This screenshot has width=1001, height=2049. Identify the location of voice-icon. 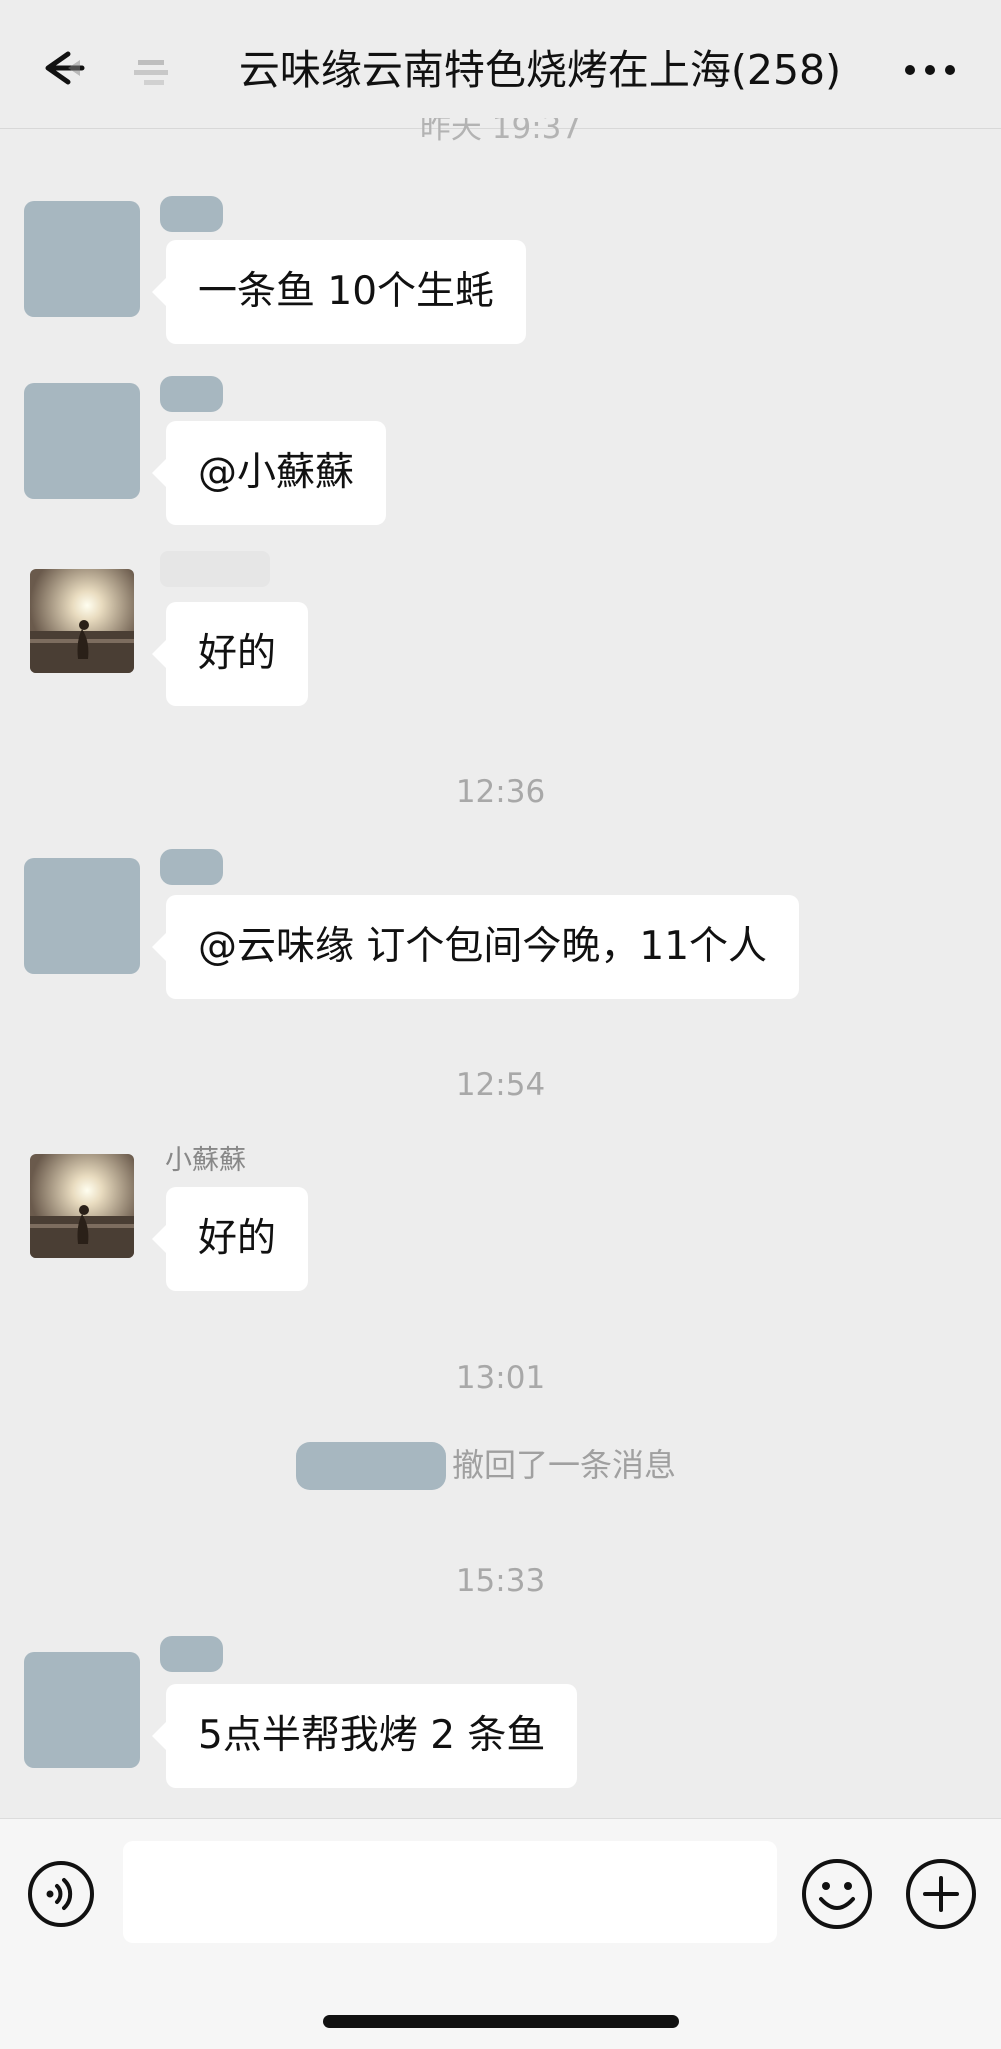
(61, 1894).